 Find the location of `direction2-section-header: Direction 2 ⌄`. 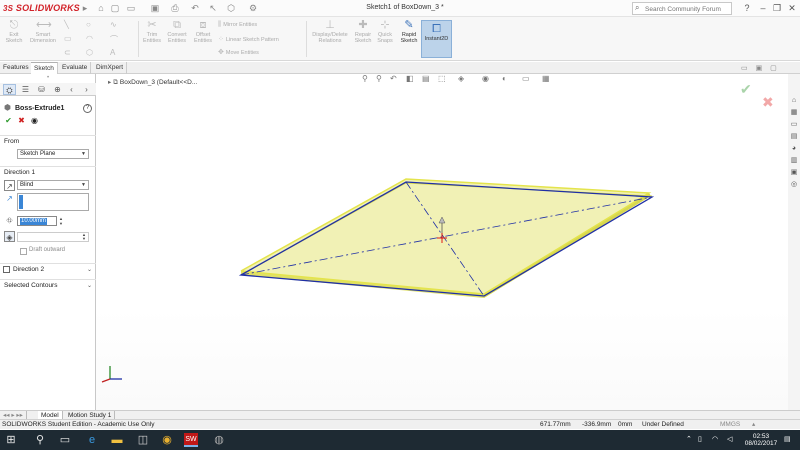

direction2-section-header: Direction 2 ⌄ is located at coordinates (48, 269).